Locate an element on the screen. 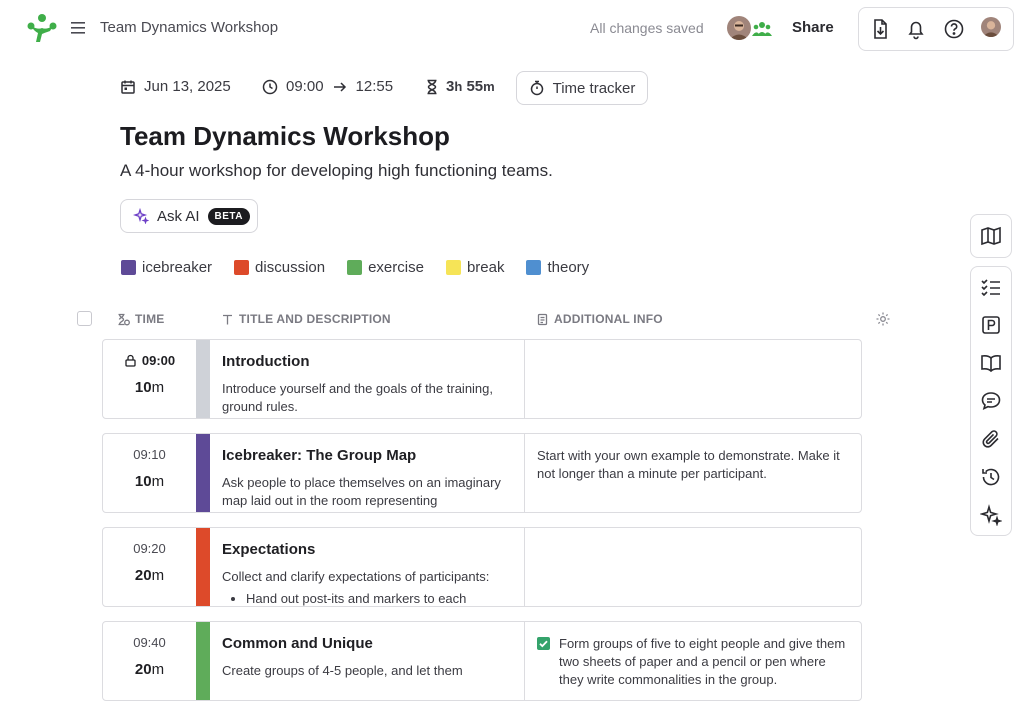 This screenshot has height=701, width=1024. time-range: 09:00 12:55 is located at coordinates (327, 86).